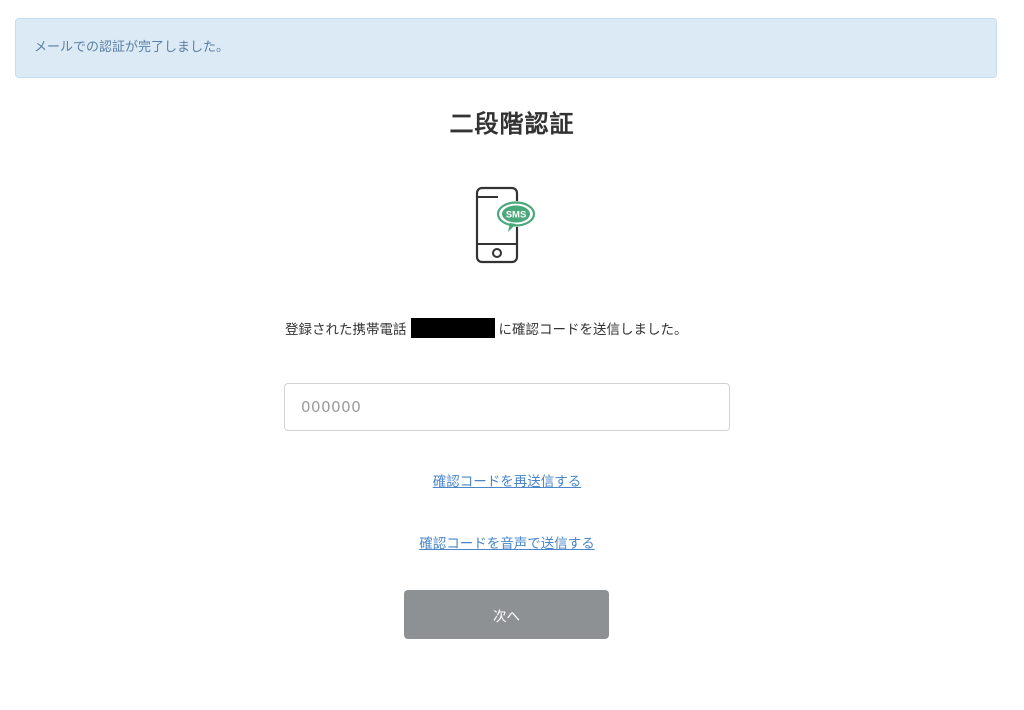 The width and height of the screenshot is (1024, 710). Describe the element at coordinates (516, 215) in the screenshot. I see `sms-bubble-text: SMS` at that location.